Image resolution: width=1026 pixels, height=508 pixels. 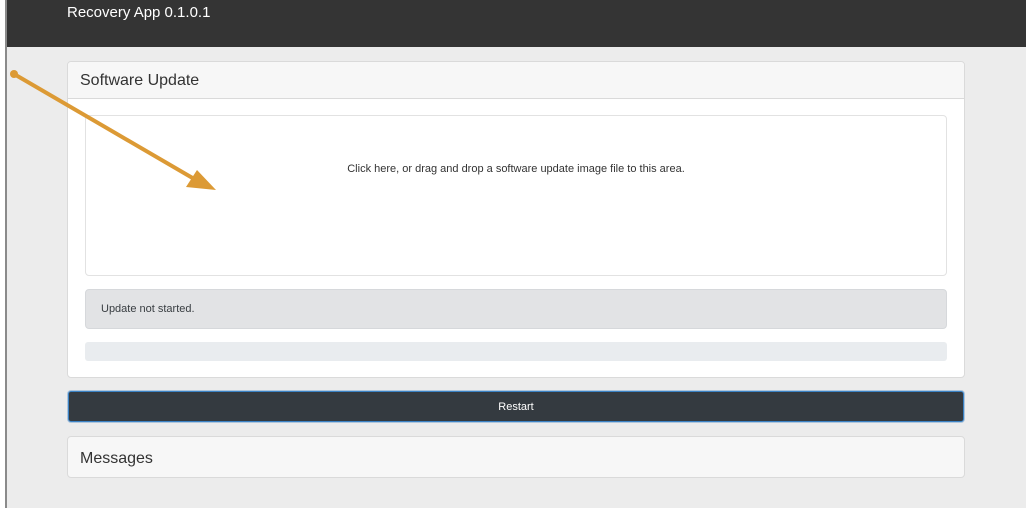 What do you see at coordinates (116, 458) in the screenshot?
I see `messages-title: Messages` at bounding box center [116, 458].